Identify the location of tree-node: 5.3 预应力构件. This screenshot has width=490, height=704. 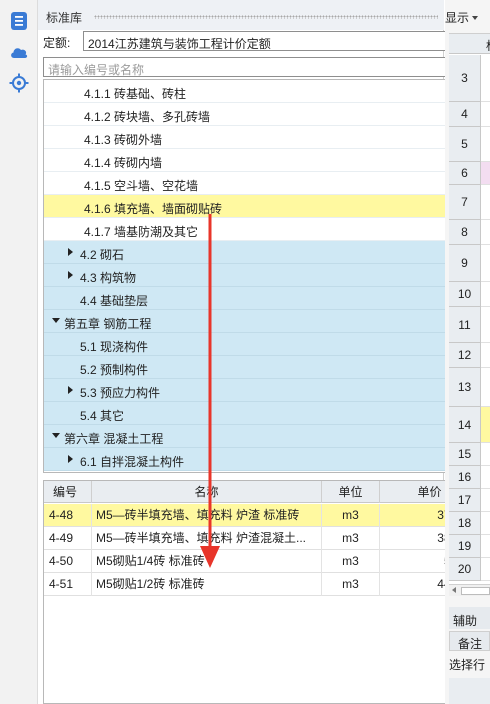
(253, 390).